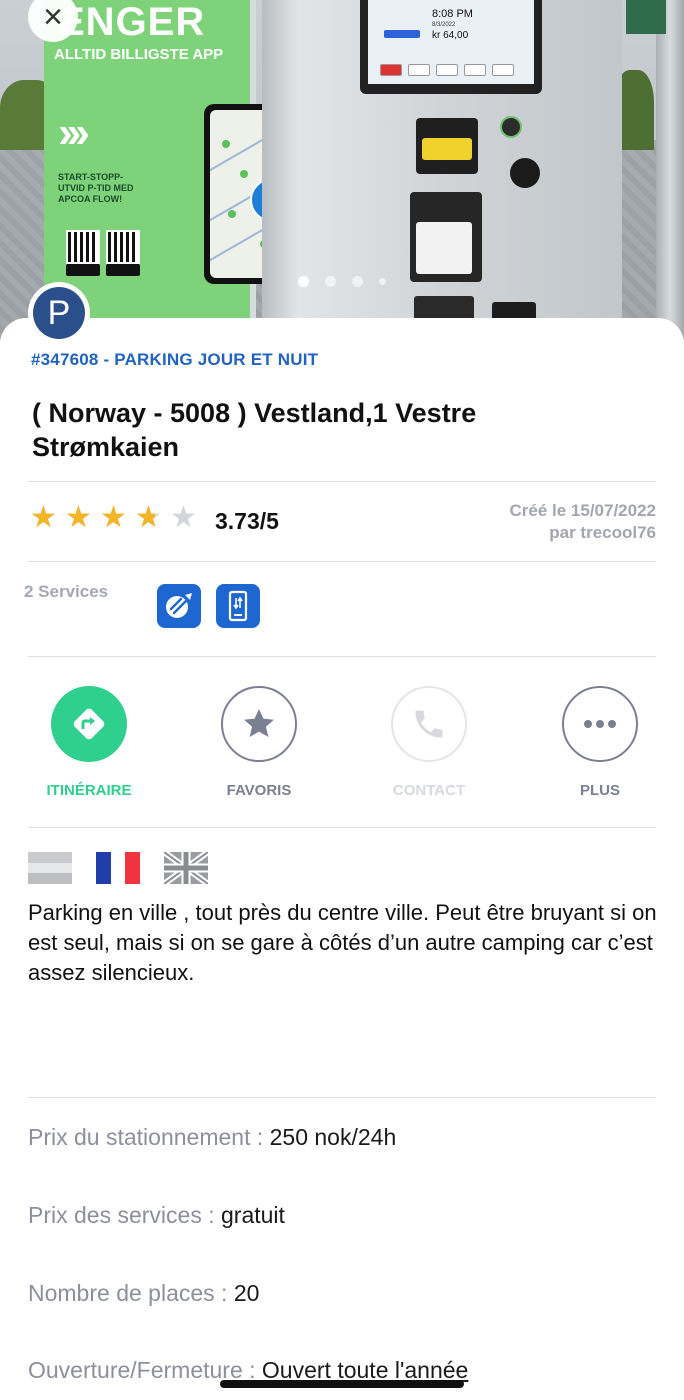  What do you see at coordinates (342, 1384) in the screenshot?
I see `home-indicator` at bounding box center [342, 1384].